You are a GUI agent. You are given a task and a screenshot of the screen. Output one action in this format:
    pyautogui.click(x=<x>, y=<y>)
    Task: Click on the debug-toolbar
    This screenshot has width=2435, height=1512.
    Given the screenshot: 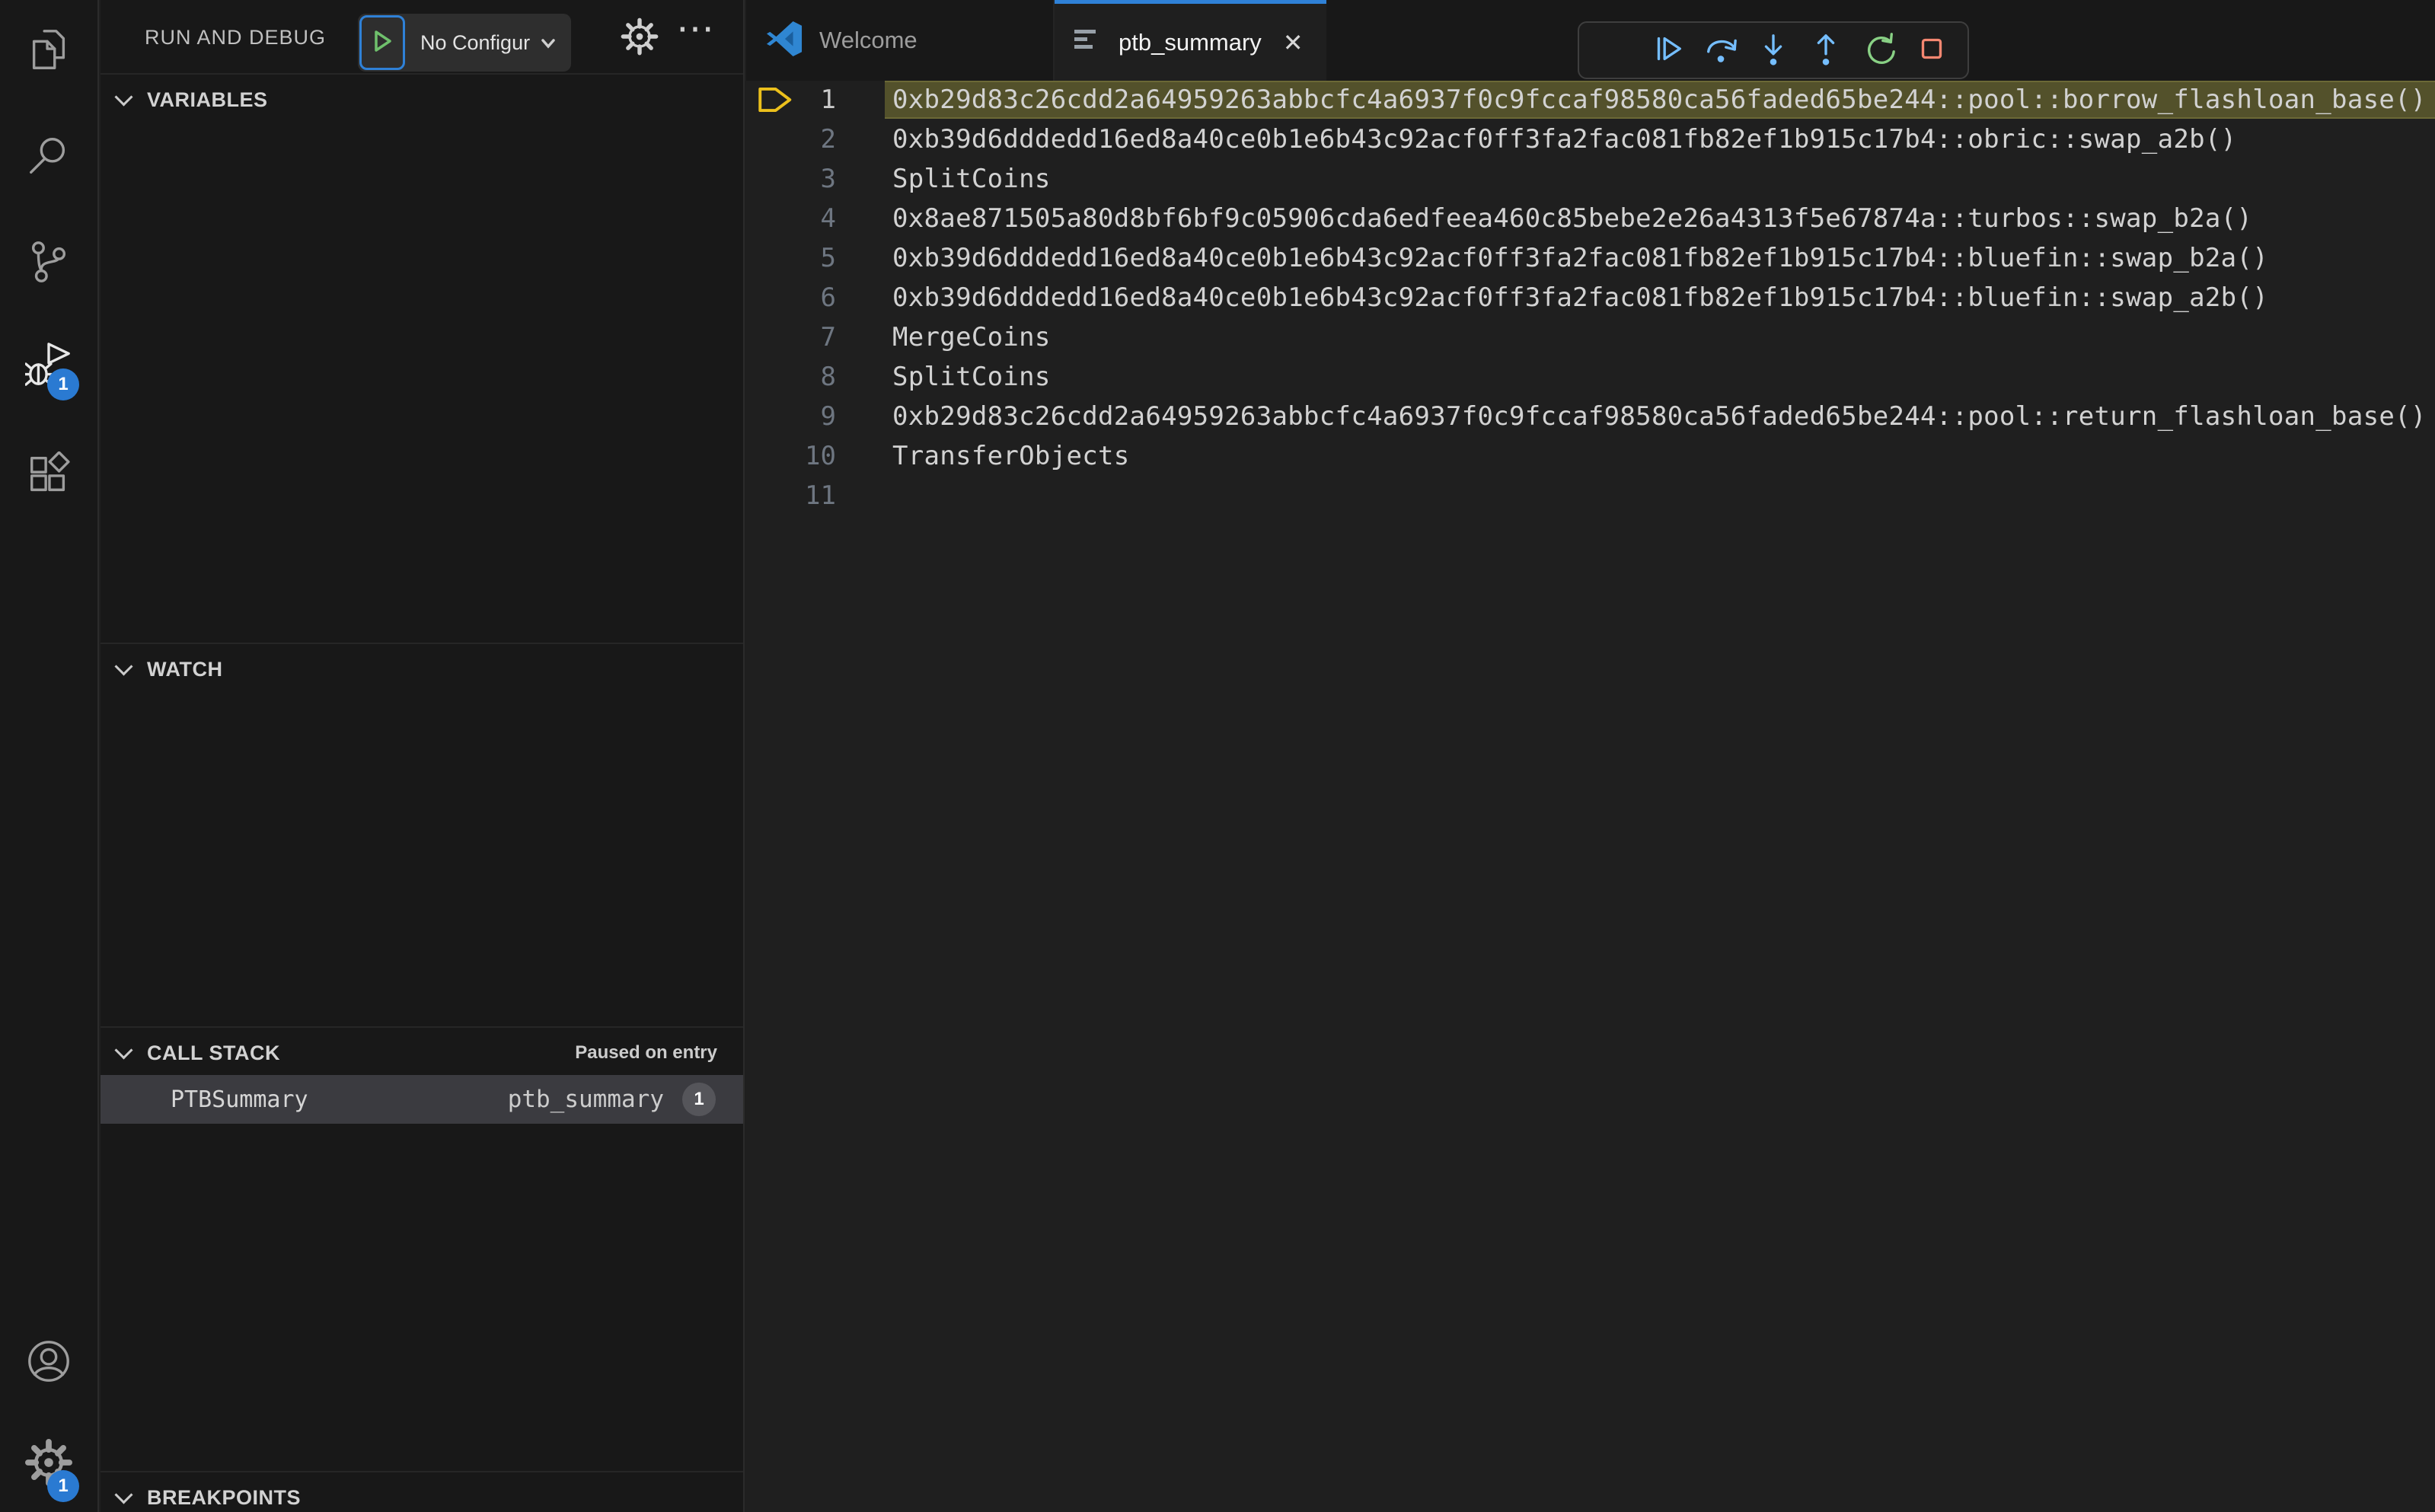 What is the action you would take?
    pyautogui.click(x=1773, y=50)
    